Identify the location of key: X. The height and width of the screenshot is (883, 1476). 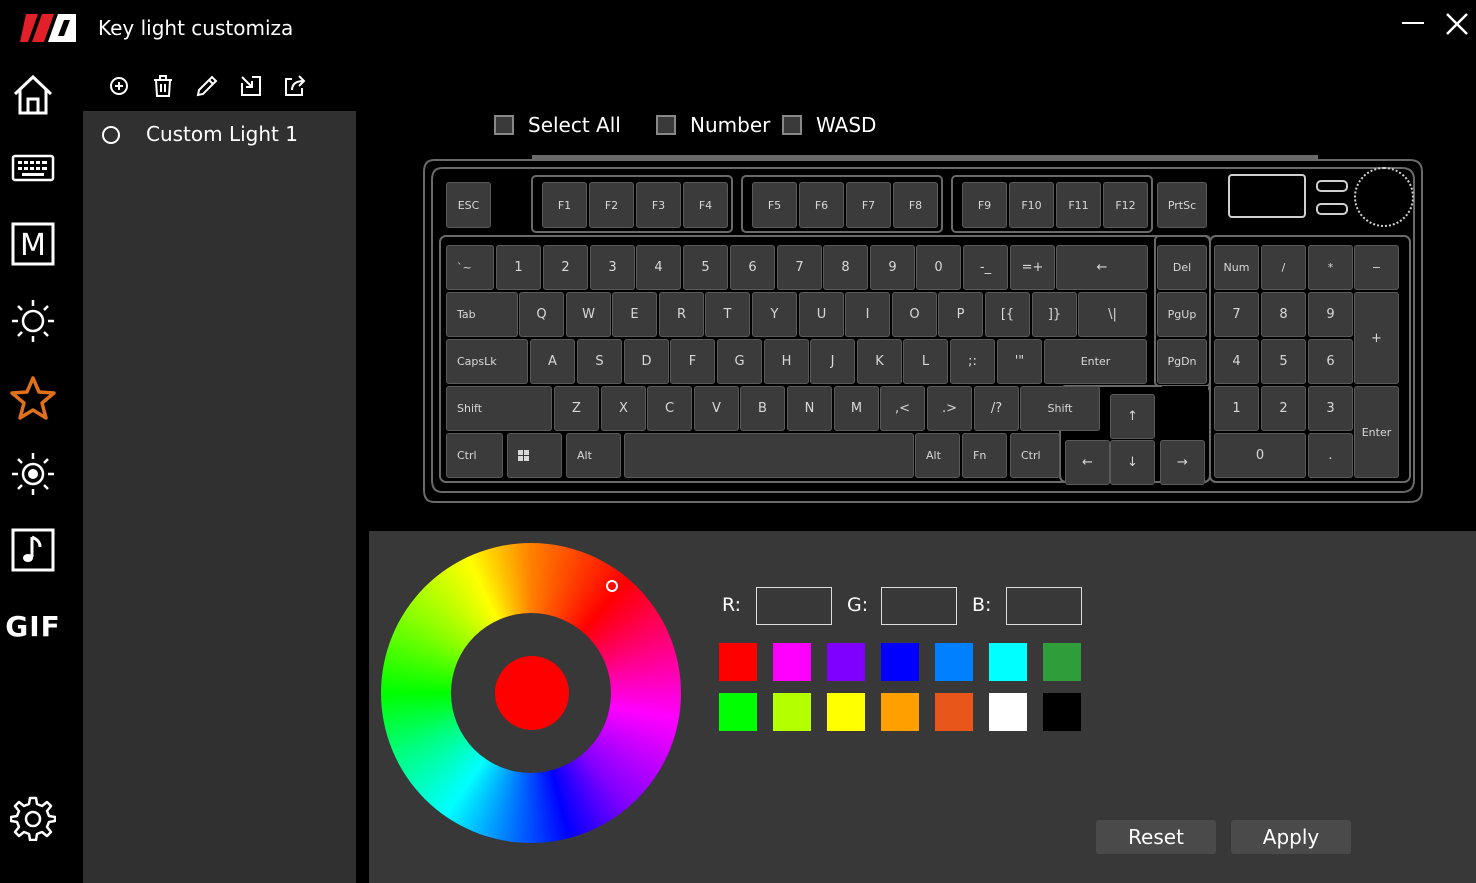
(623, 408).